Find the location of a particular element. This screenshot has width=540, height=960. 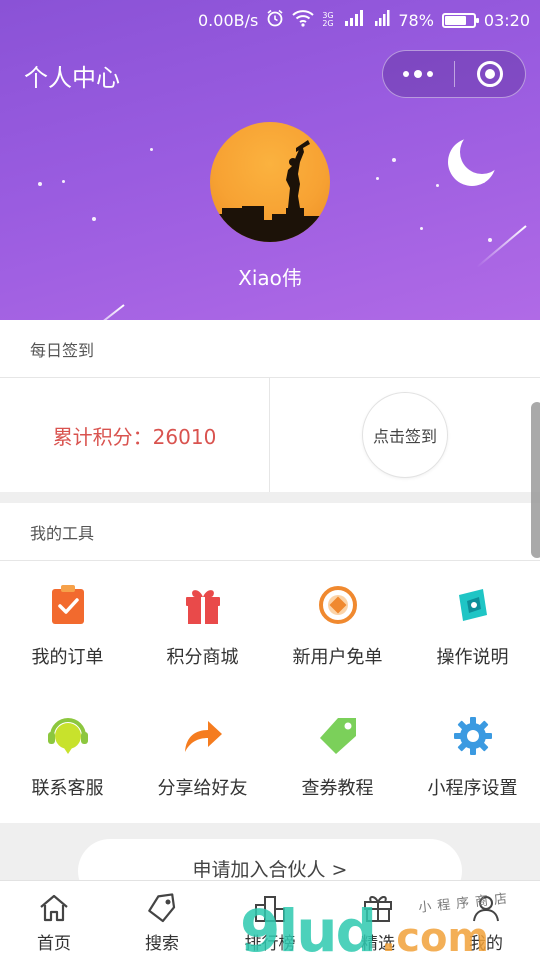

page-title: 个人中心 is located at coordinates (72, 78).